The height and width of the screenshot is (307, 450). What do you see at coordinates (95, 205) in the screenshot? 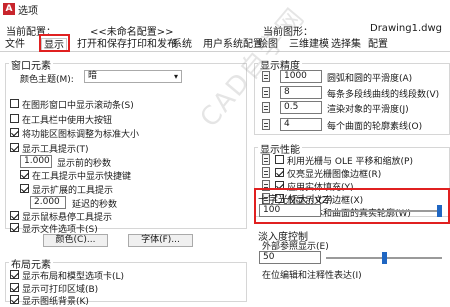
I see `extended-delay-label: 延迟的秒数` at bounding box center [95, 205].